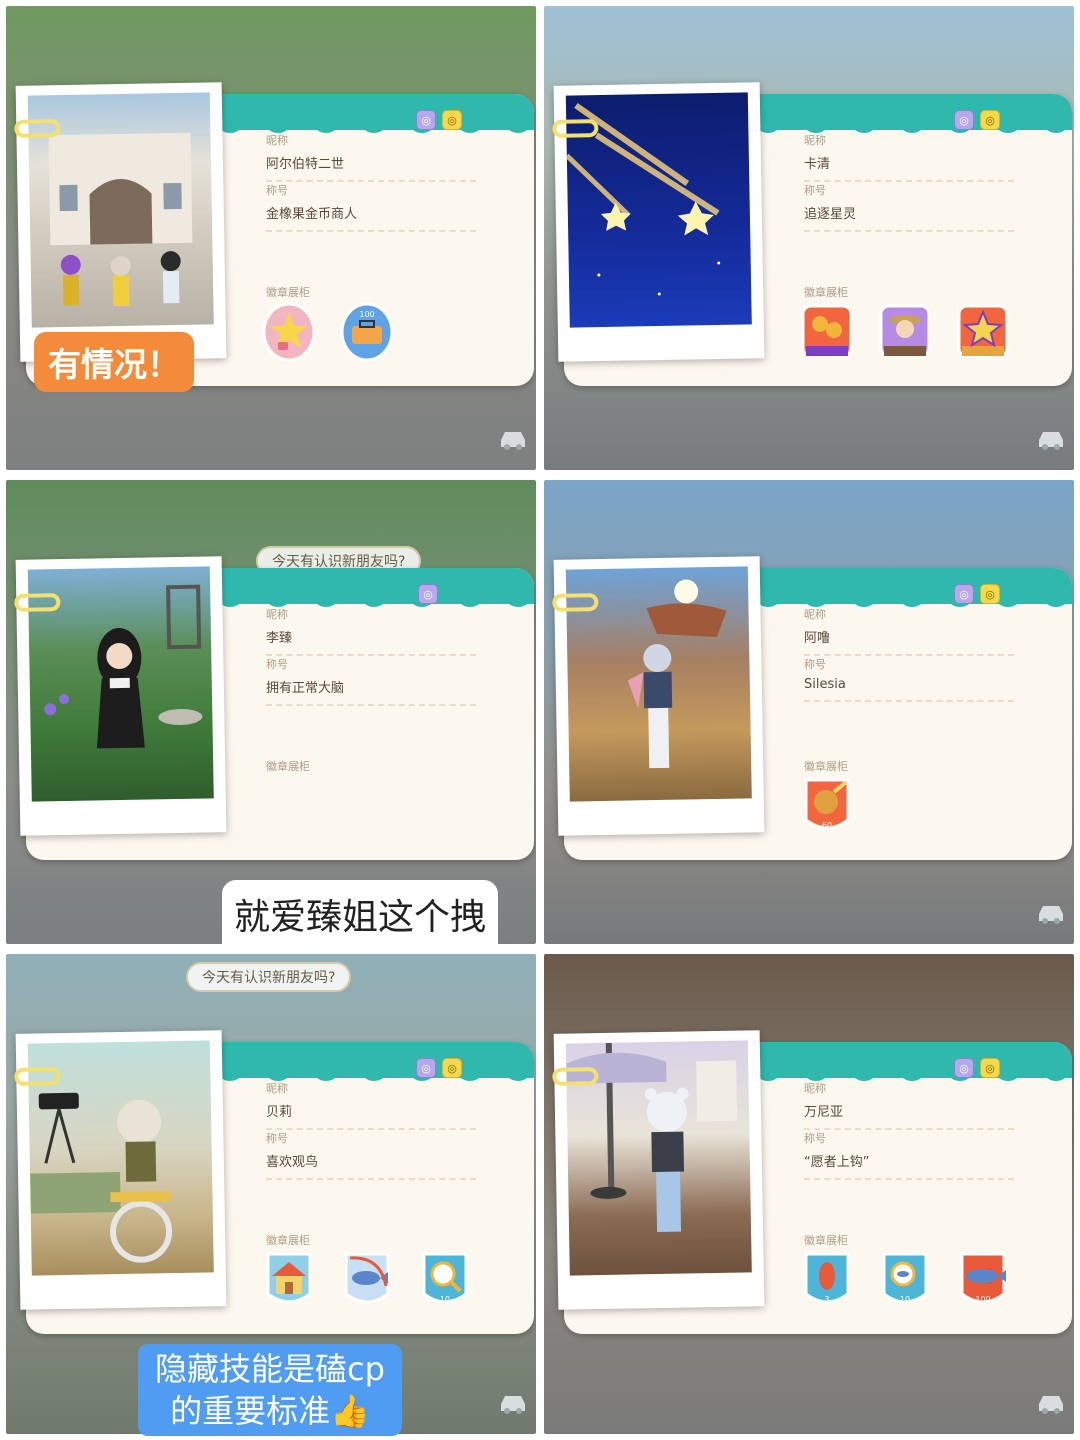 This screenshot has height=1440, width=1080. Describe the element at coordinates (983, 1280) in the screenshot. I see `fish-100-badge-icon: 100` at that location.